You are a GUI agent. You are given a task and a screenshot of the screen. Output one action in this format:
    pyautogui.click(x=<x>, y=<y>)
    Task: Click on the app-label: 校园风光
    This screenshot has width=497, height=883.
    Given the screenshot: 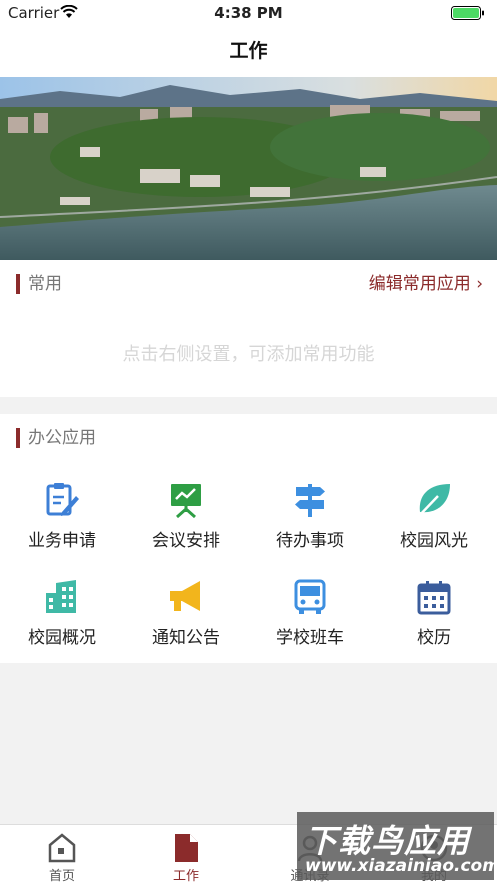 What is the action you would take?
    pyautogui.click(x=434, y=541)
    